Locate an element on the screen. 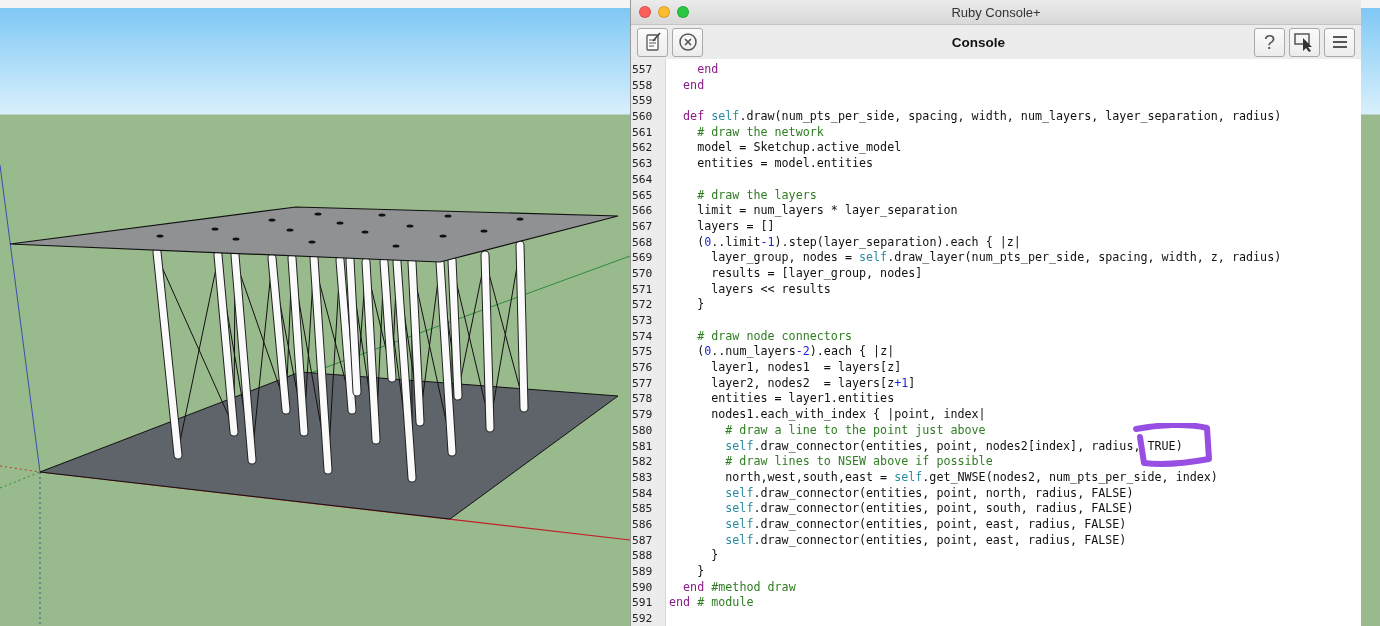 This screenshot has height=626, width=1380. line-number: 557 is located at coordinates (642, 70).